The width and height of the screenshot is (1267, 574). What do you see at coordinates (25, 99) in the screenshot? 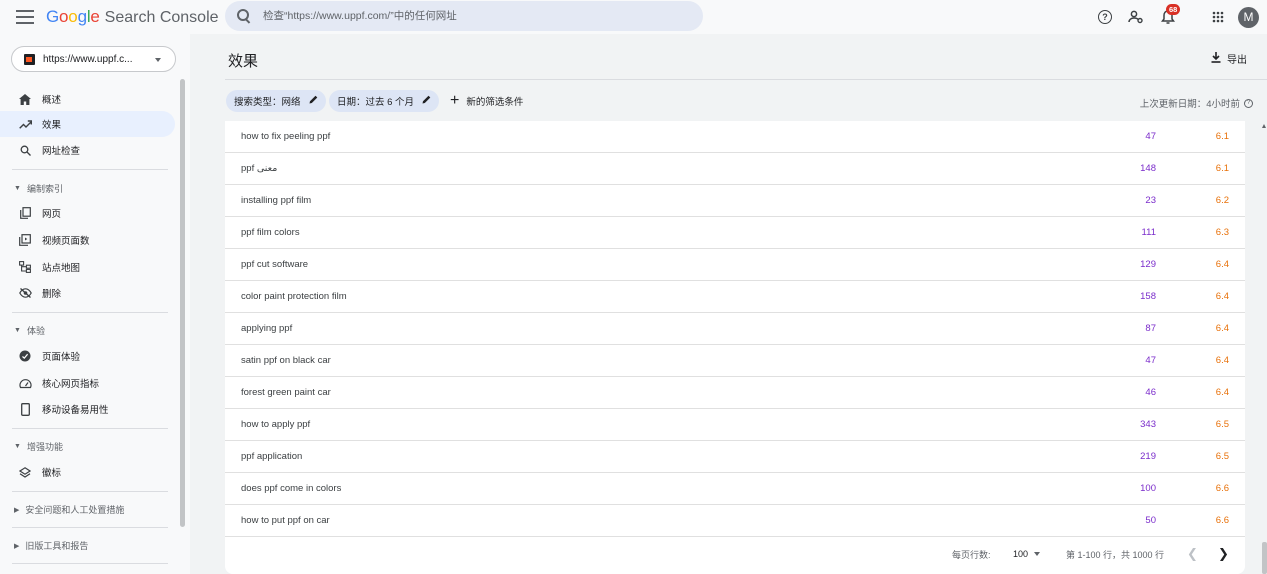
I see `home-icon` at bounding box center [25, 99].